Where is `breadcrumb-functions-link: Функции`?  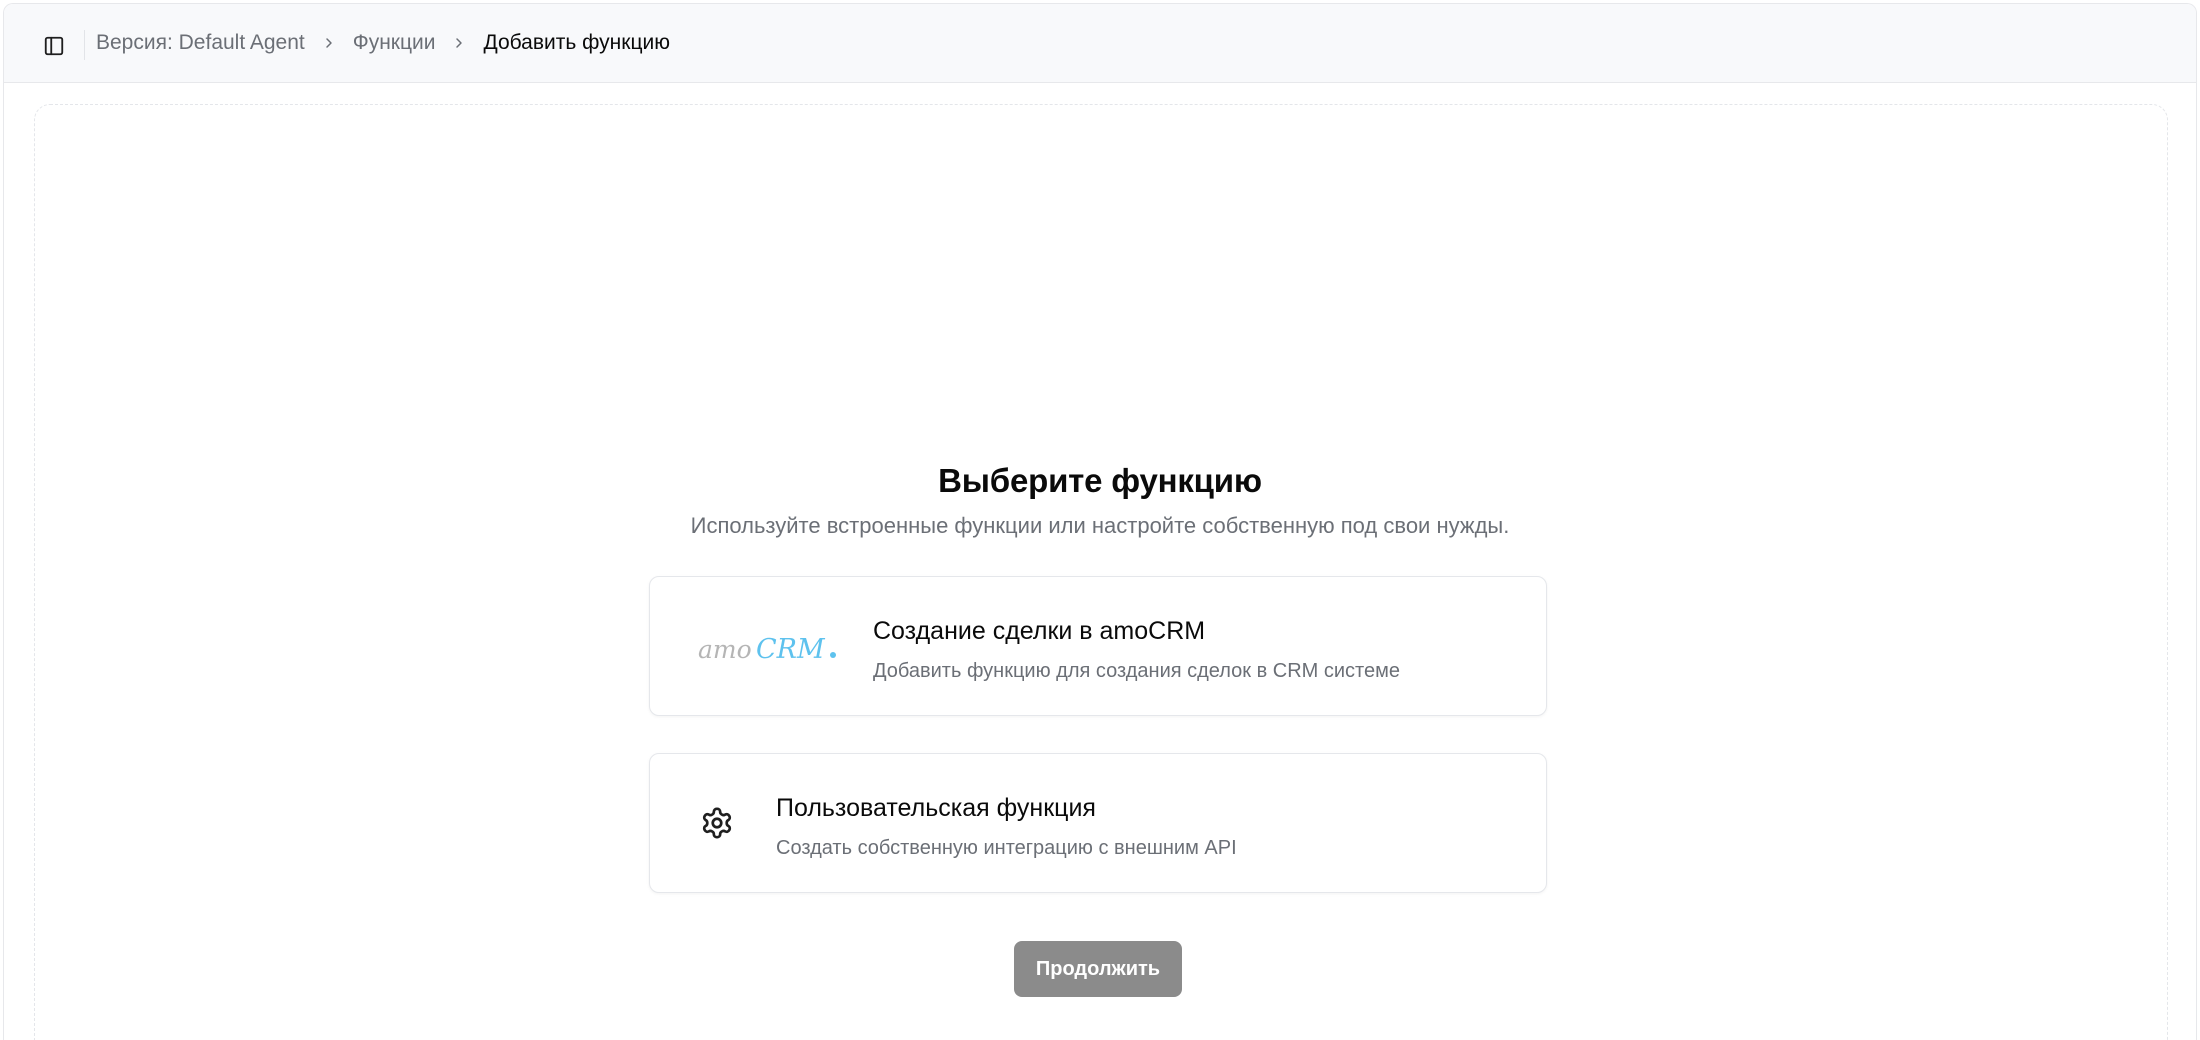
breadcrumb-functions-link: Функции is located at coordinates (394, 43).